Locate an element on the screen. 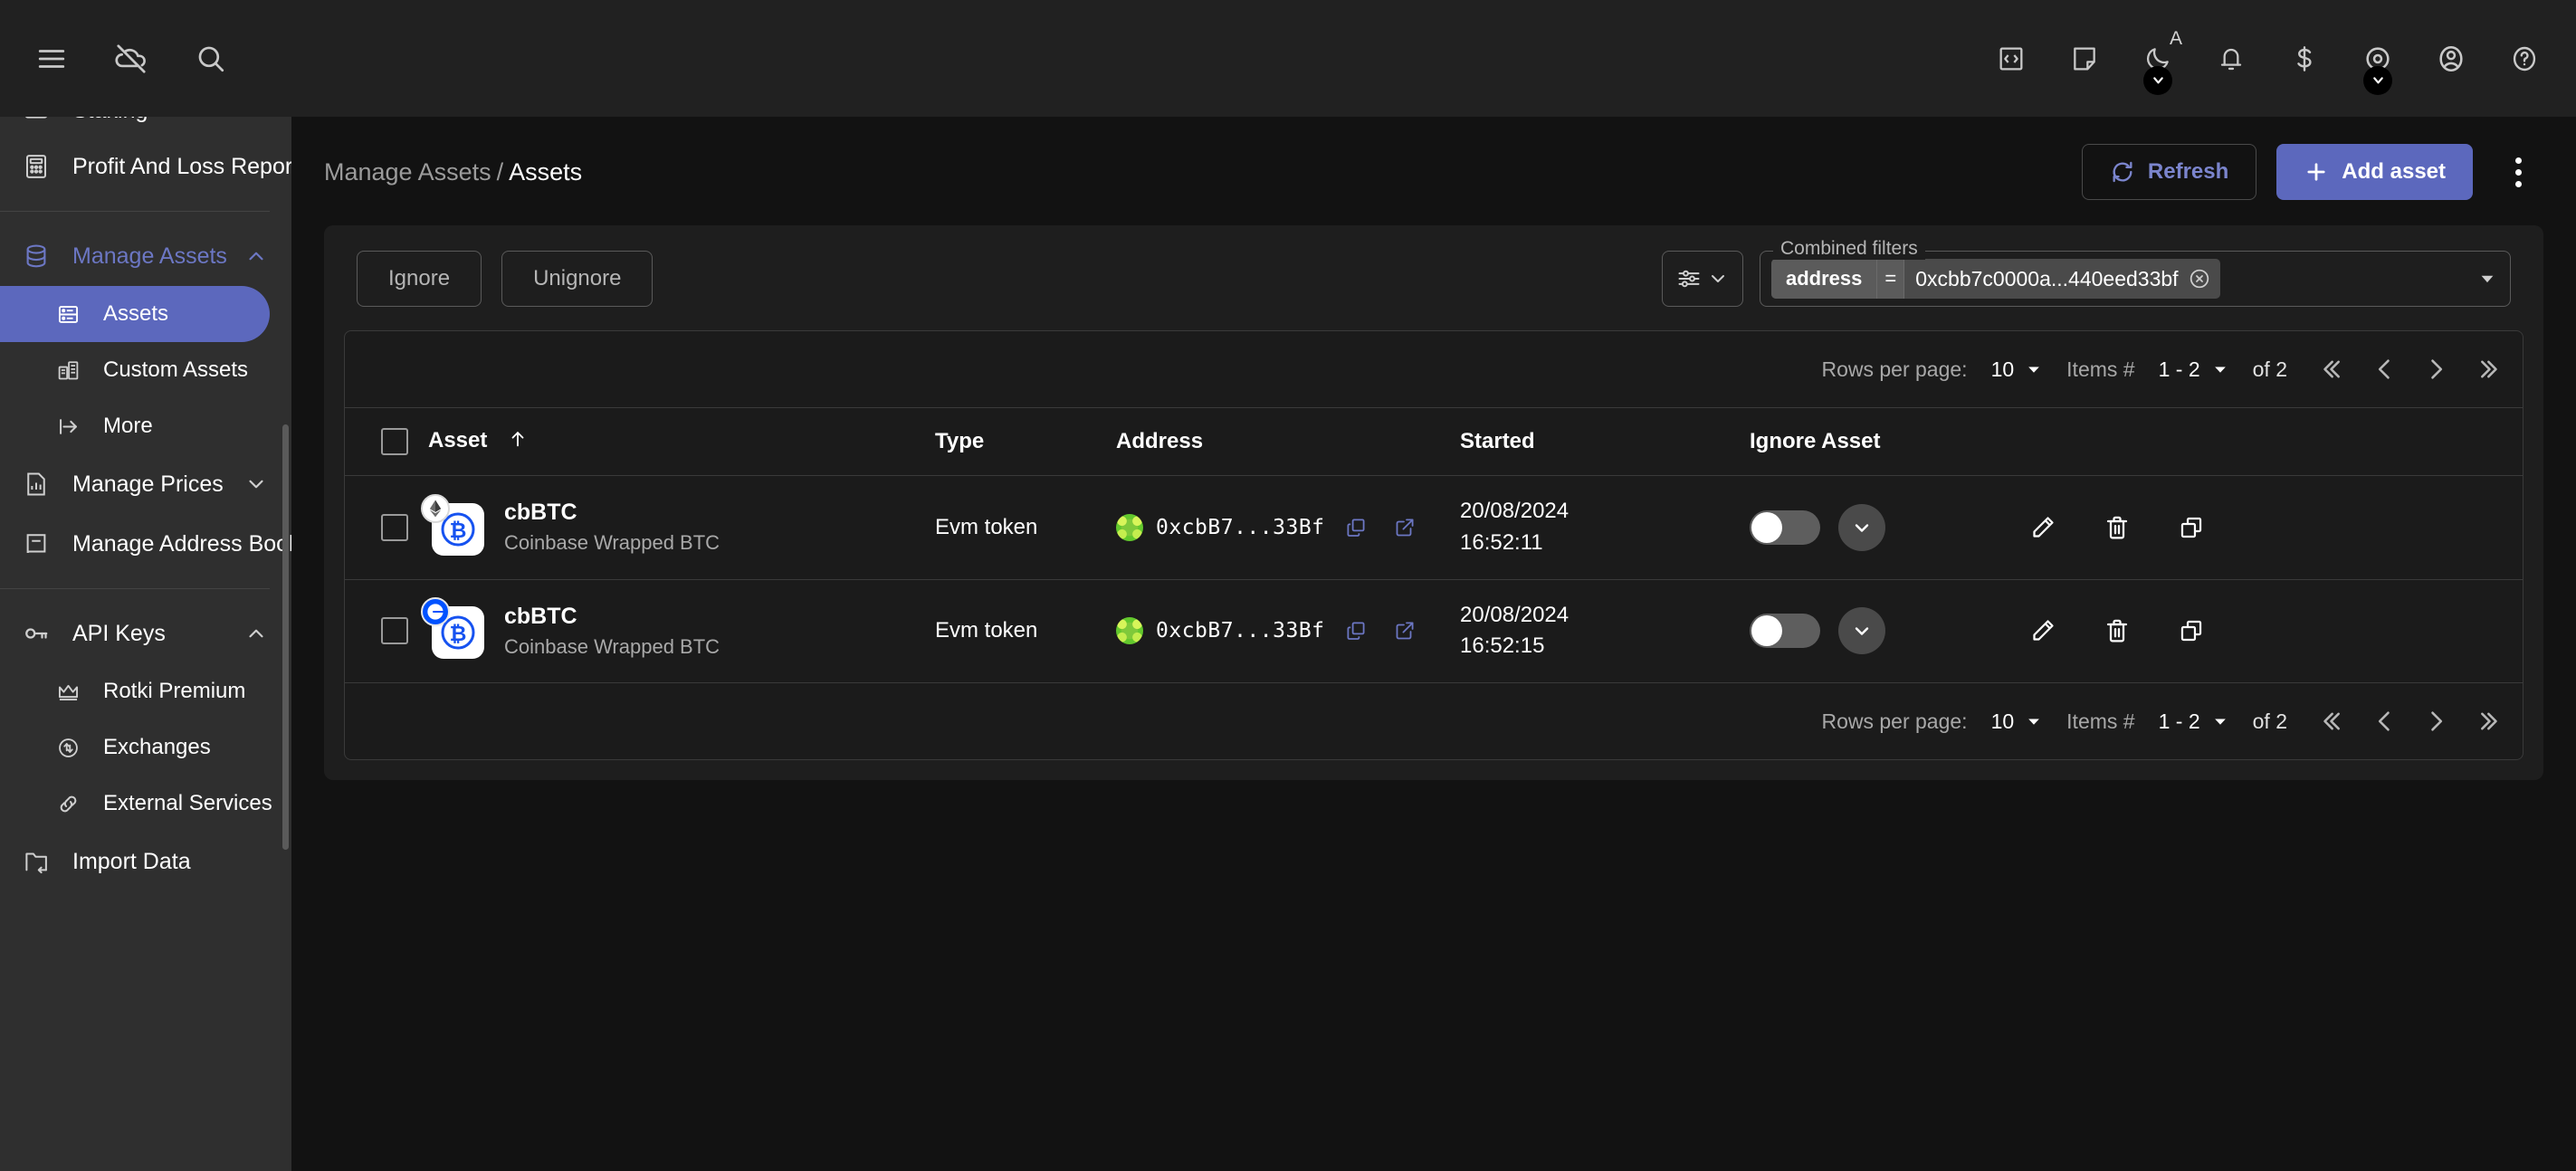 The image size is (2576, 1171). address-cell: 0xcbB7...33Bf is located at coordinates (1288, 527).